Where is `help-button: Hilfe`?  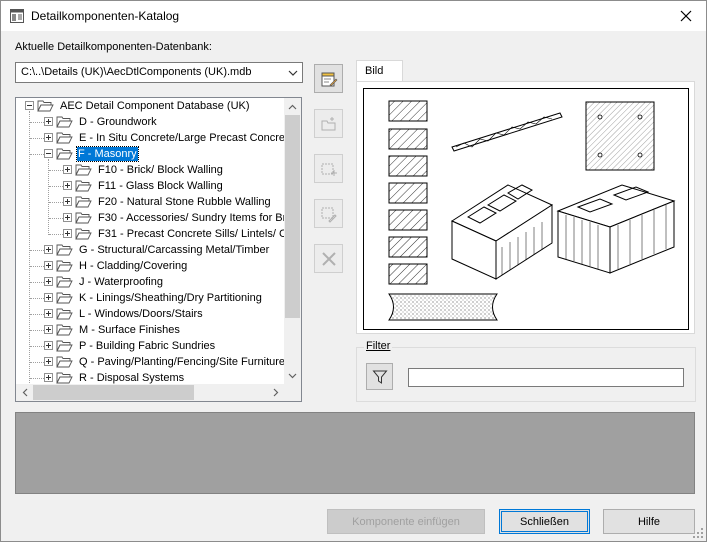 help-button: Hilfe is located at coordinates (649, 521).